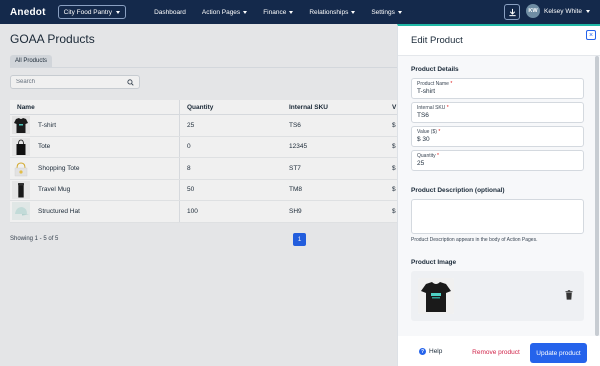  Describe the element at coordinates (423, 115) in the screenshot. I see `field-value: TS6` at that location.